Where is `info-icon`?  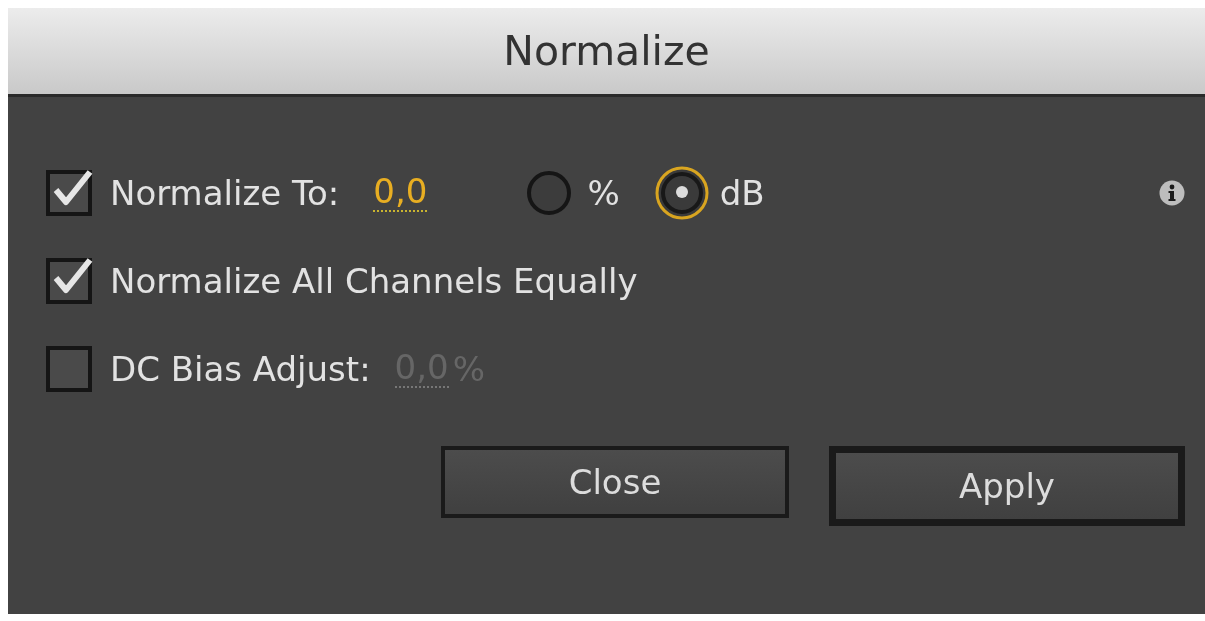
info-icon is located at coordinates (1172, 192).